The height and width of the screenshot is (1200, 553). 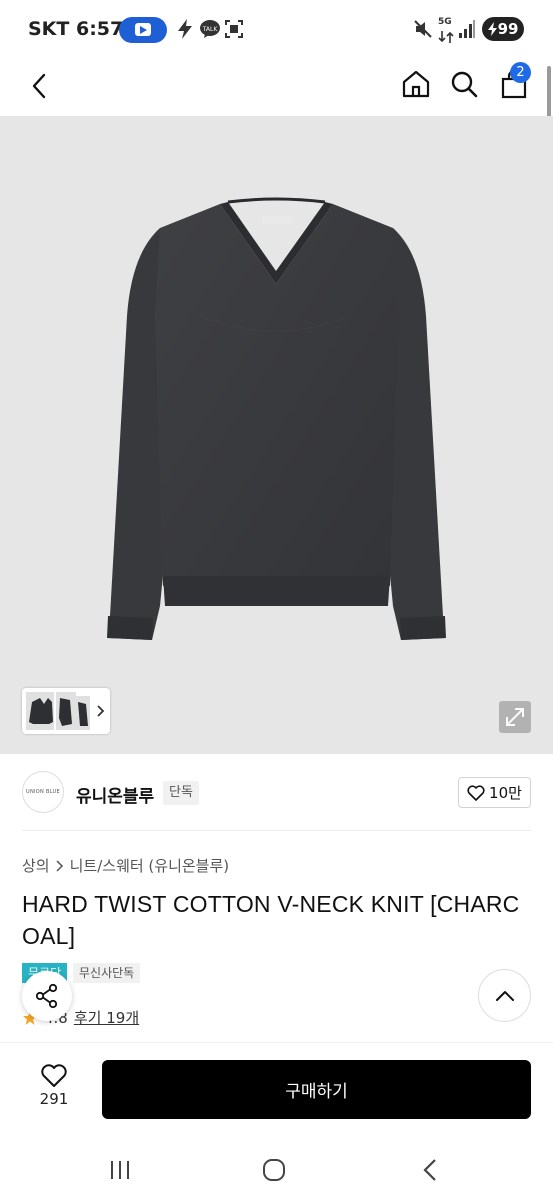 I want to click on app-header, so click(x=276, y=87).